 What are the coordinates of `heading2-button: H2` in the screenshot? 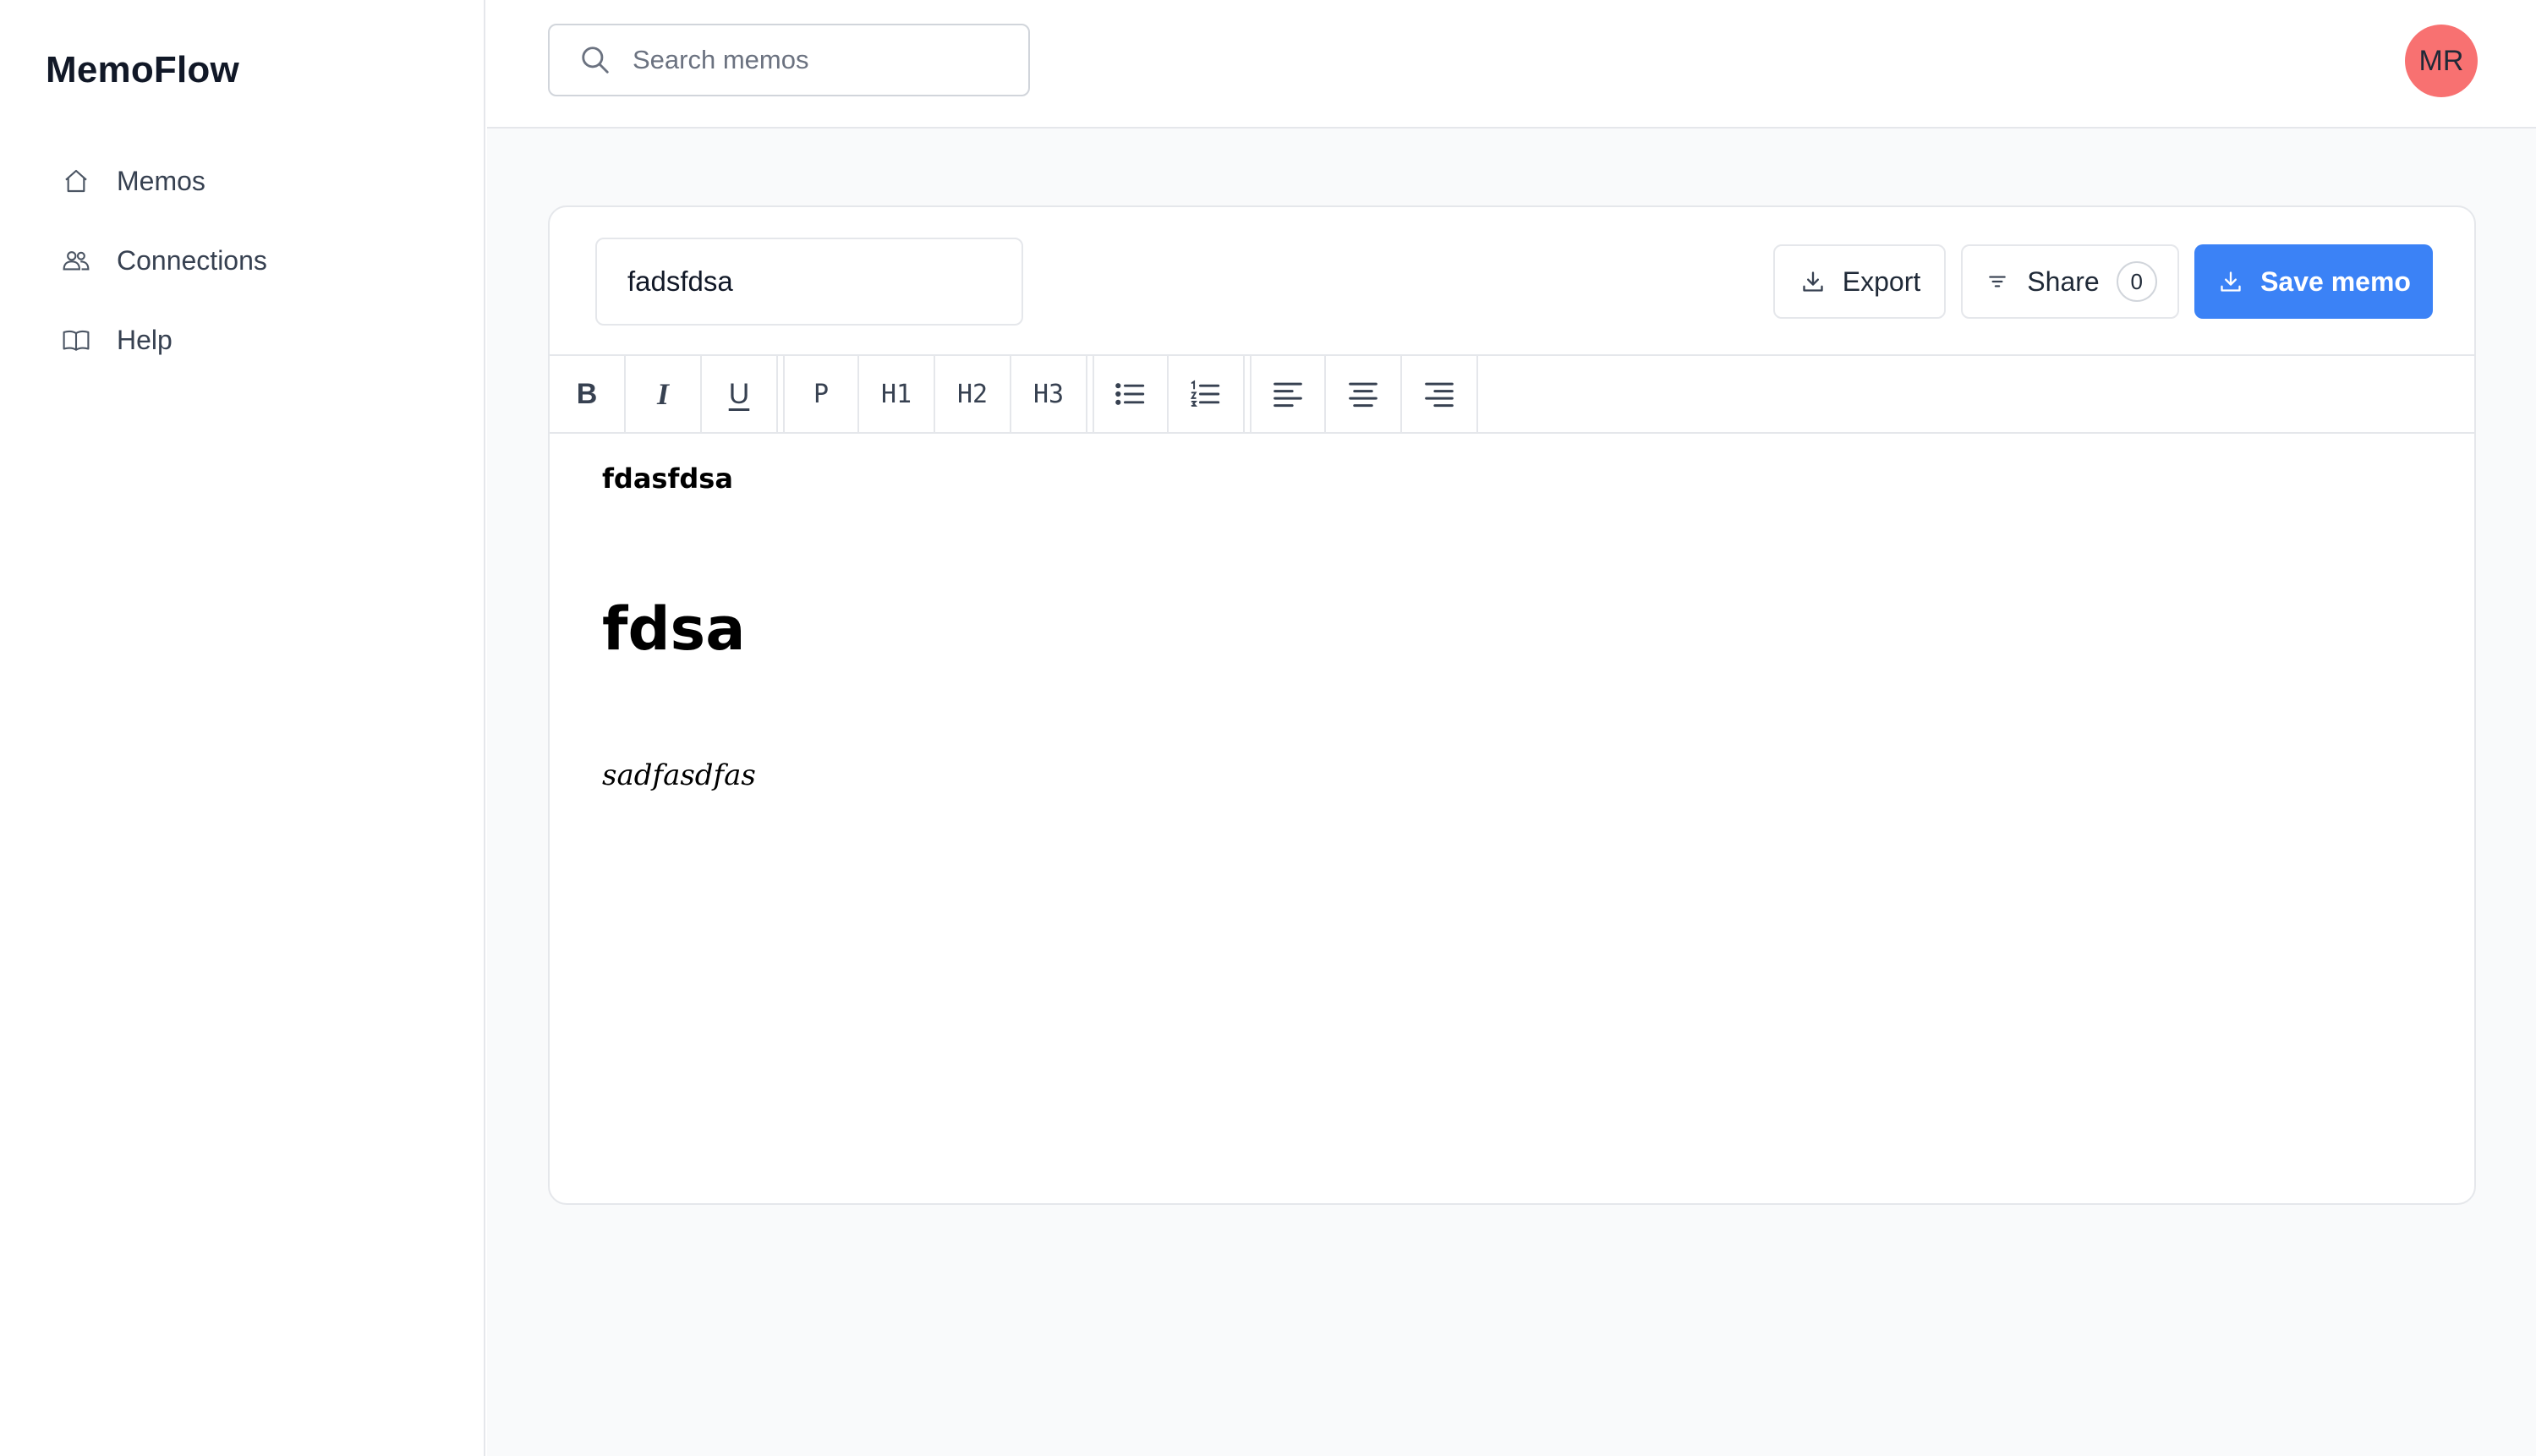 It's located at (973, 394).